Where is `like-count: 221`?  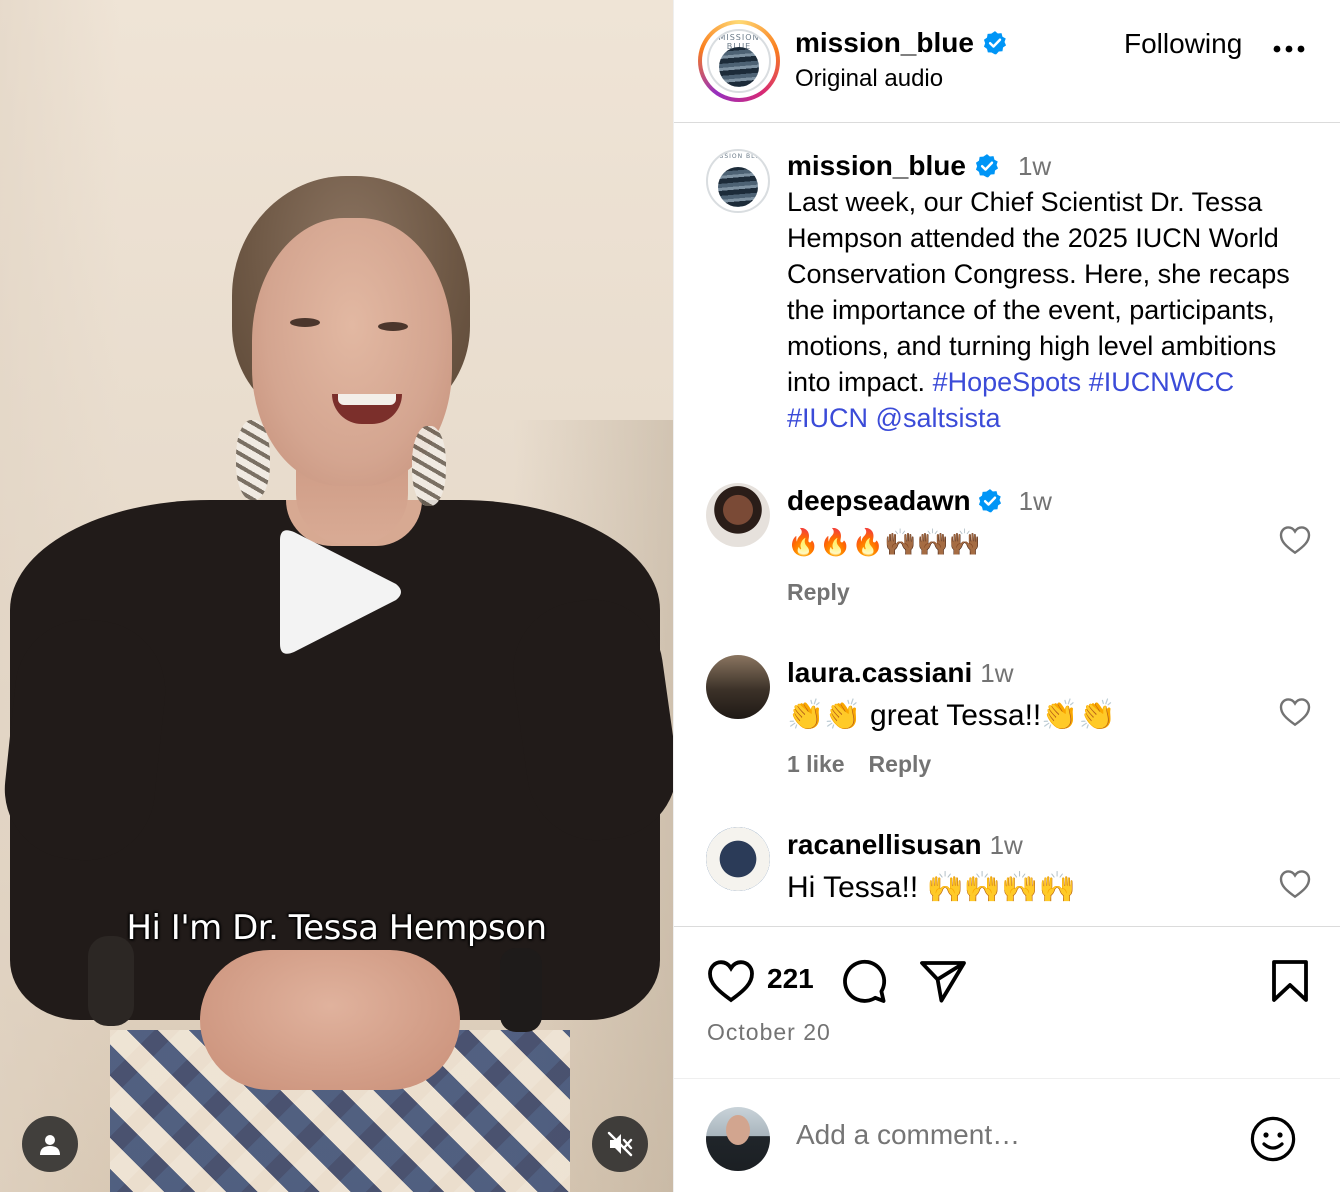
like-count: 221 is located at coordinates (790, 979).